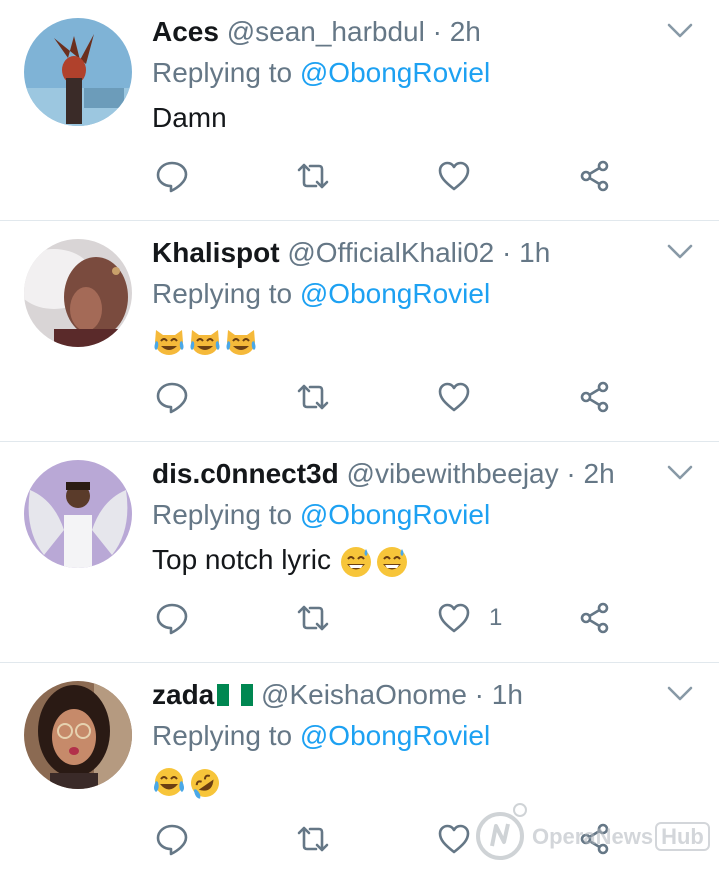 This screenshot has width=719, height=884. What do you see at coordinates (326, 31) in the screenshot?
I see `user-handle: @sean_harbdul` at bounding box center [326, 31].